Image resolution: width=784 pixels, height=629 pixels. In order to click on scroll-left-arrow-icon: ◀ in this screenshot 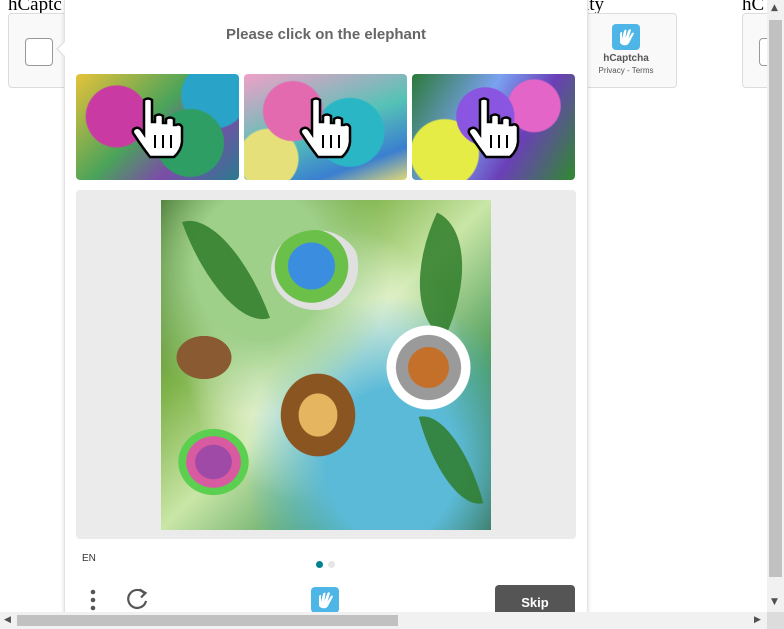, I will do `click(7, 620)`.